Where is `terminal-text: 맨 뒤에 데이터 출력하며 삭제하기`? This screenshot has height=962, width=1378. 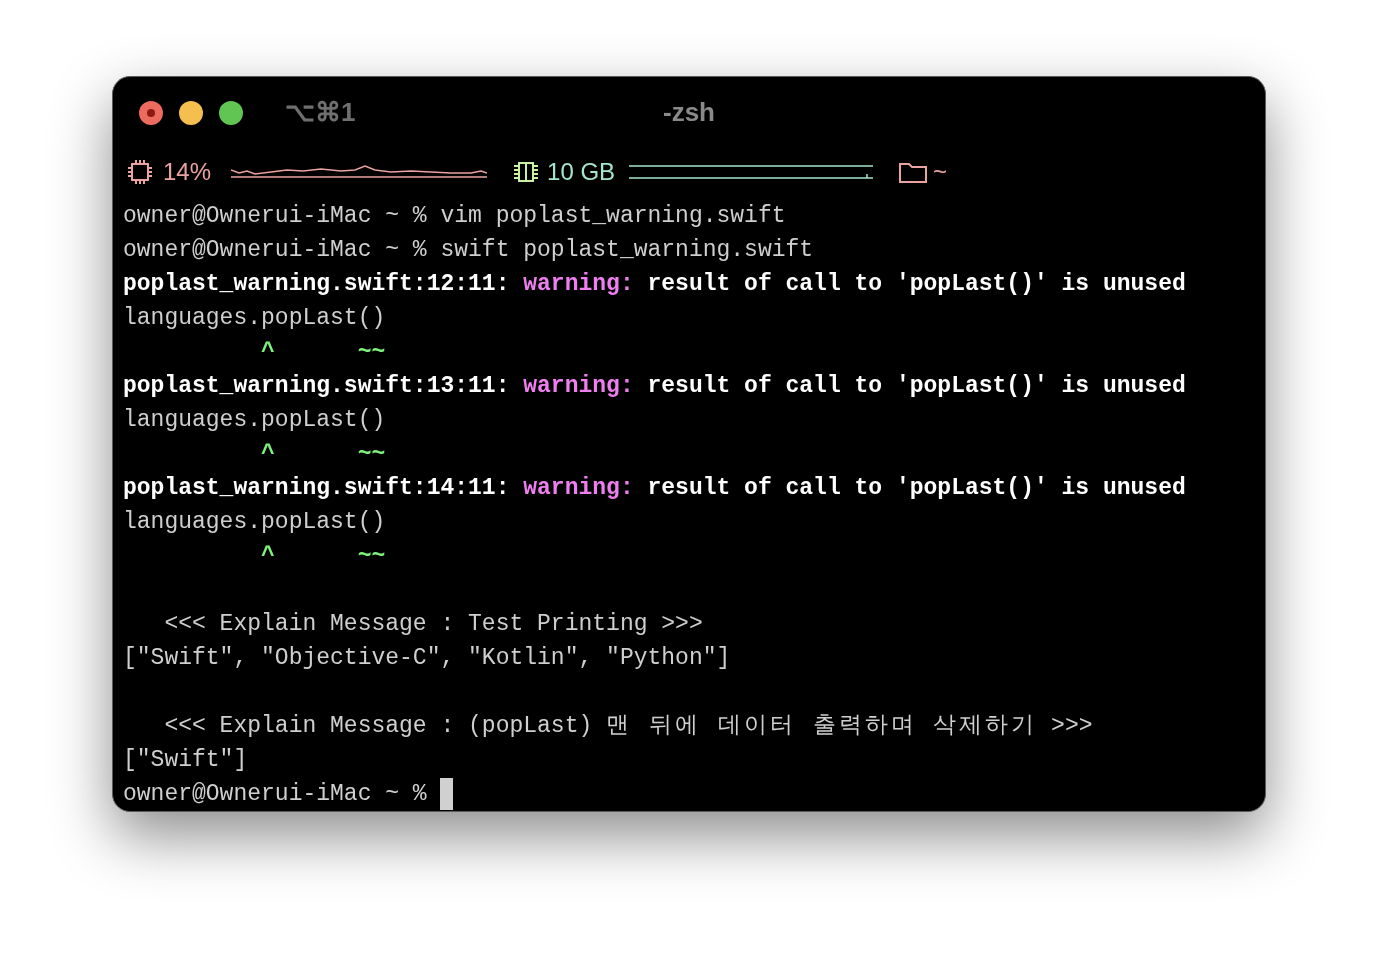
terminal-text: 맨 뒤에 데이터 출력하며 삭제하기 is located at coordinates (822, 726).